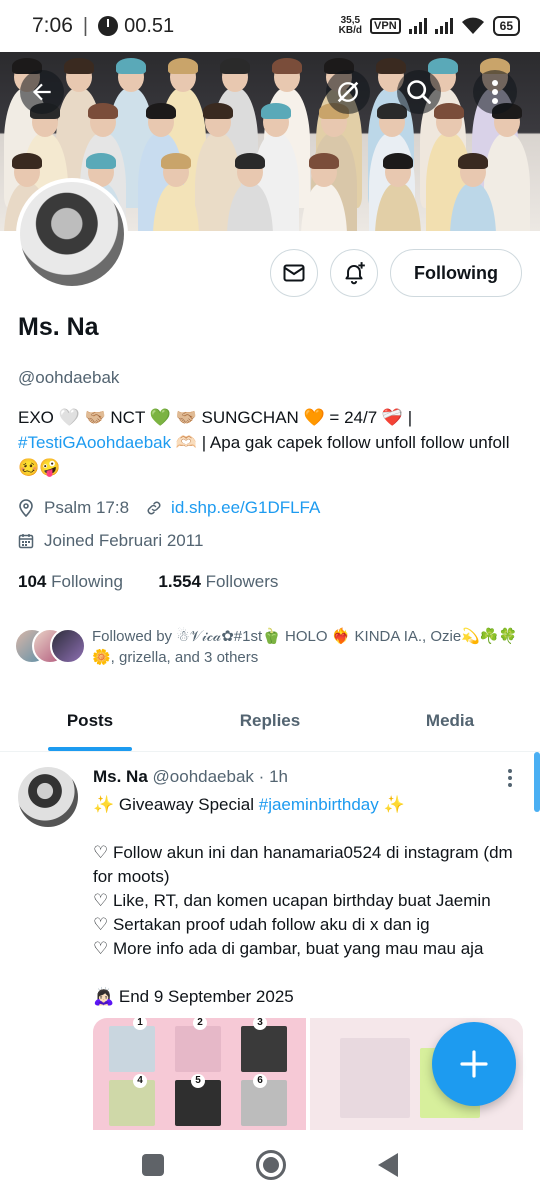 This screenshot has height=1200, width=540. Describe the element at coordinates (153, 1165) in the screenshot. I see `recents-icon` at that location.